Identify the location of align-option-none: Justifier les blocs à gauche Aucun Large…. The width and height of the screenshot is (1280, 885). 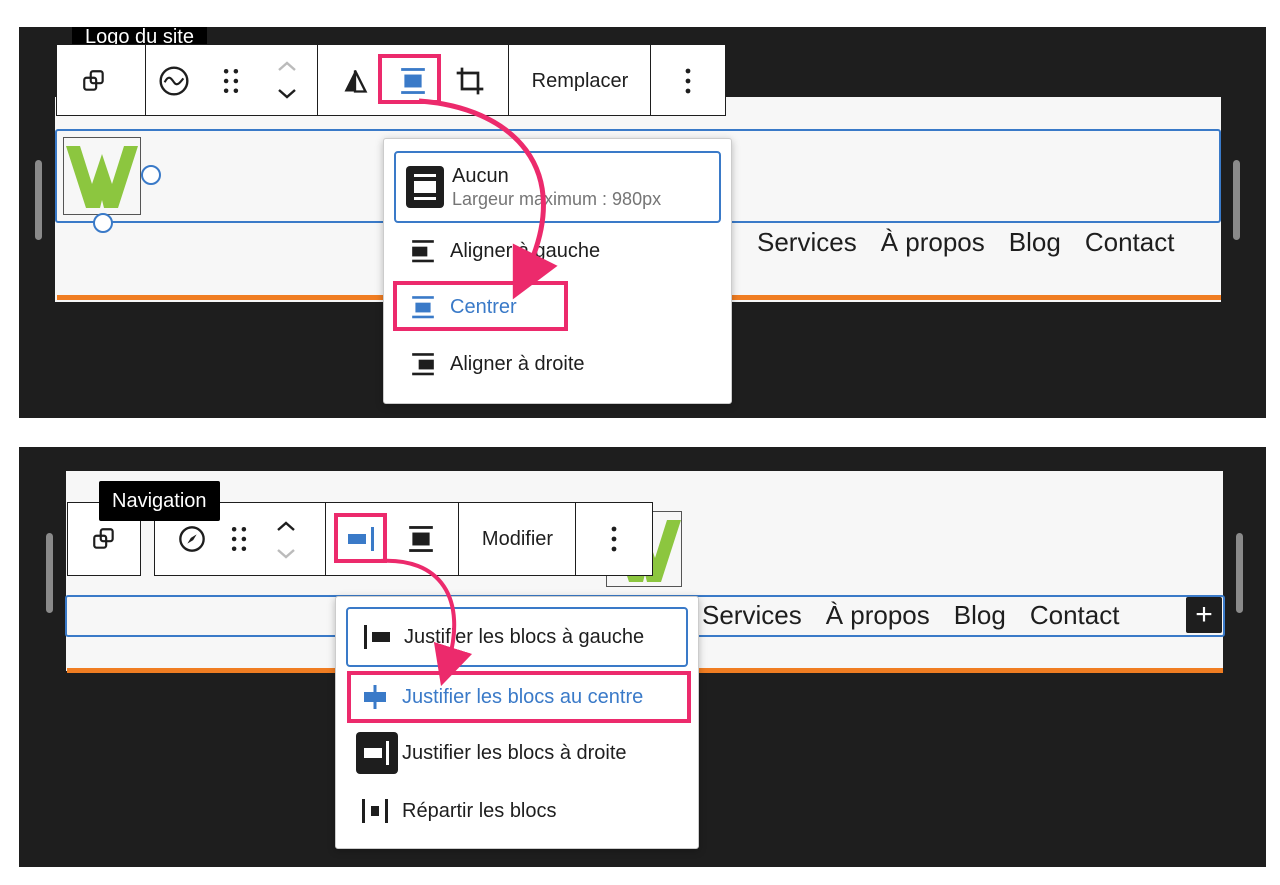
(557, 187).